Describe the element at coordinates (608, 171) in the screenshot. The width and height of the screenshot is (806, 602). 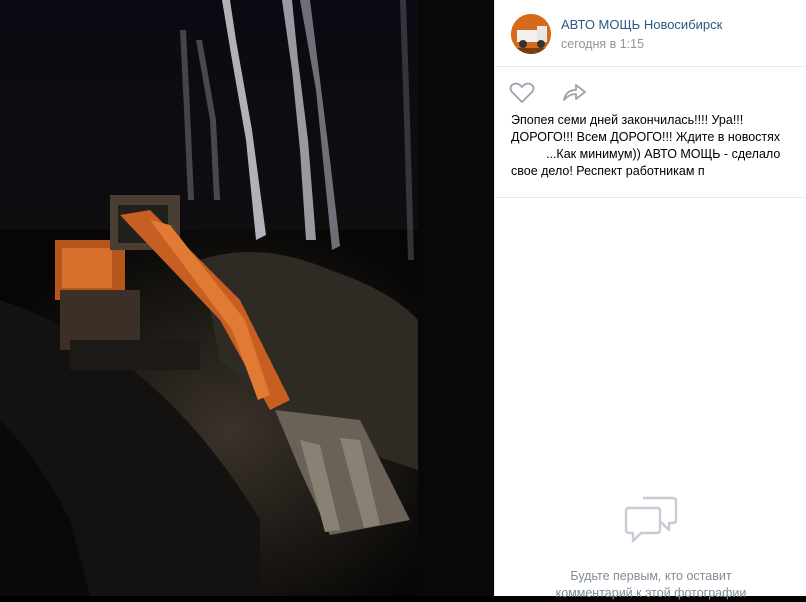
I see `post-text-line: свое дело! Респект работникам п` at that location.